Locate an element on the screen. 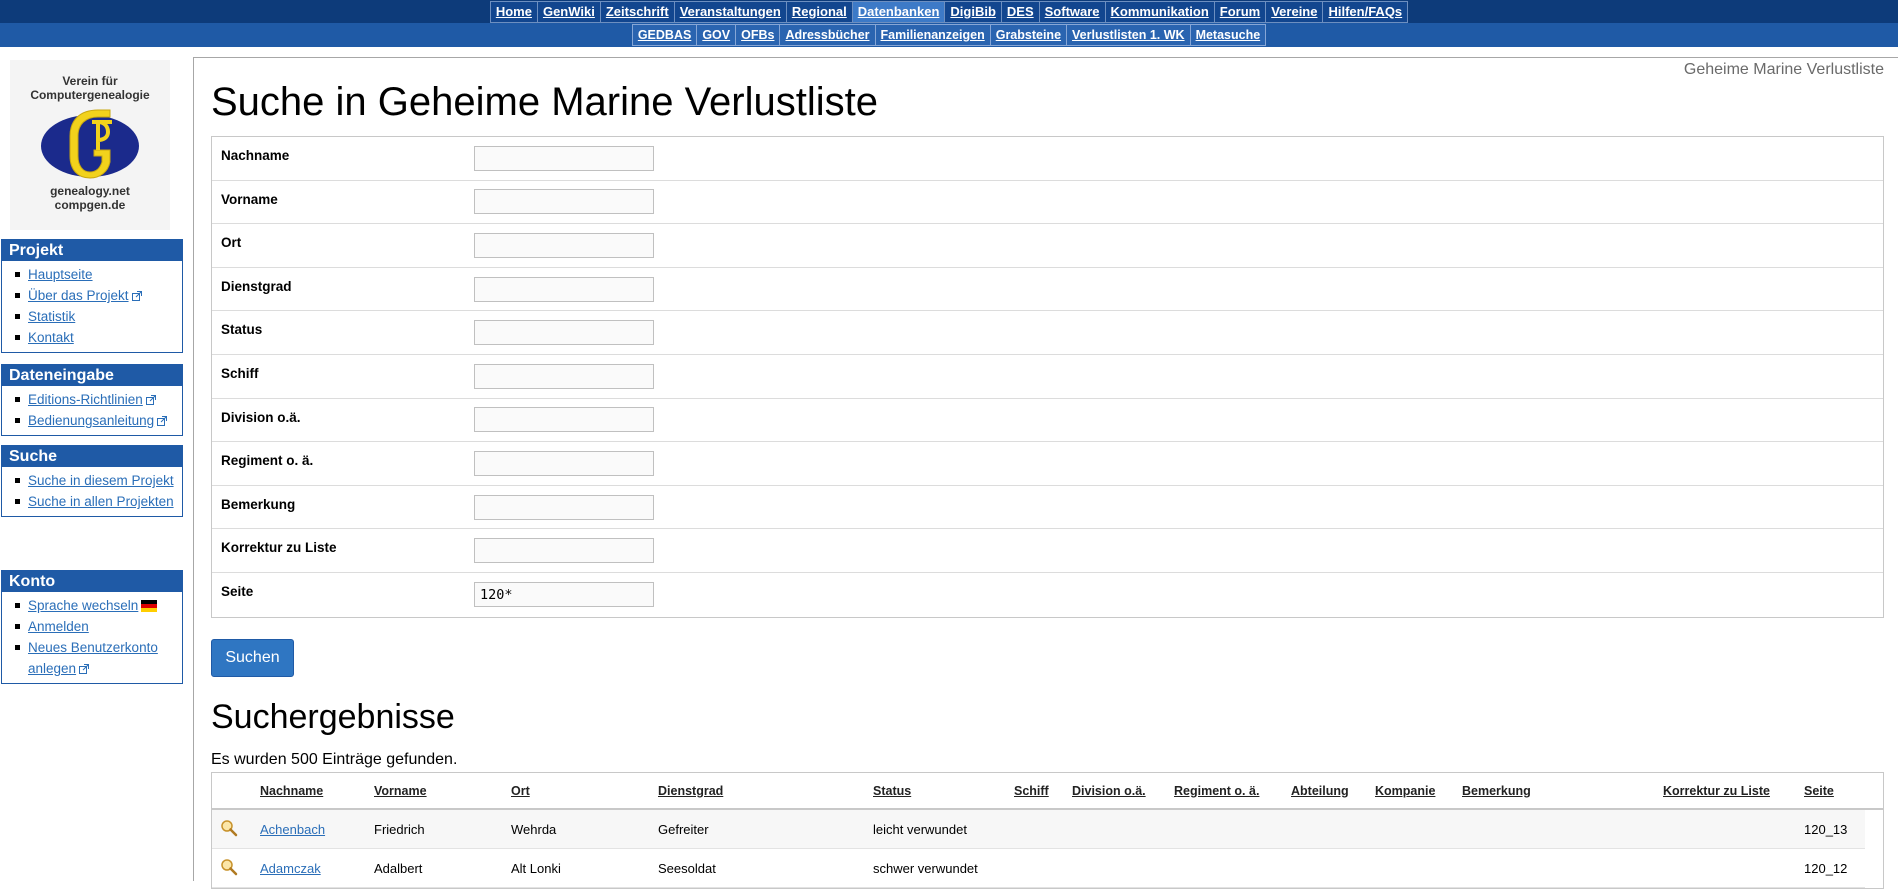 The image size is (1898, 889). nav-forum: Forum is located at coordinates (1241, 11).